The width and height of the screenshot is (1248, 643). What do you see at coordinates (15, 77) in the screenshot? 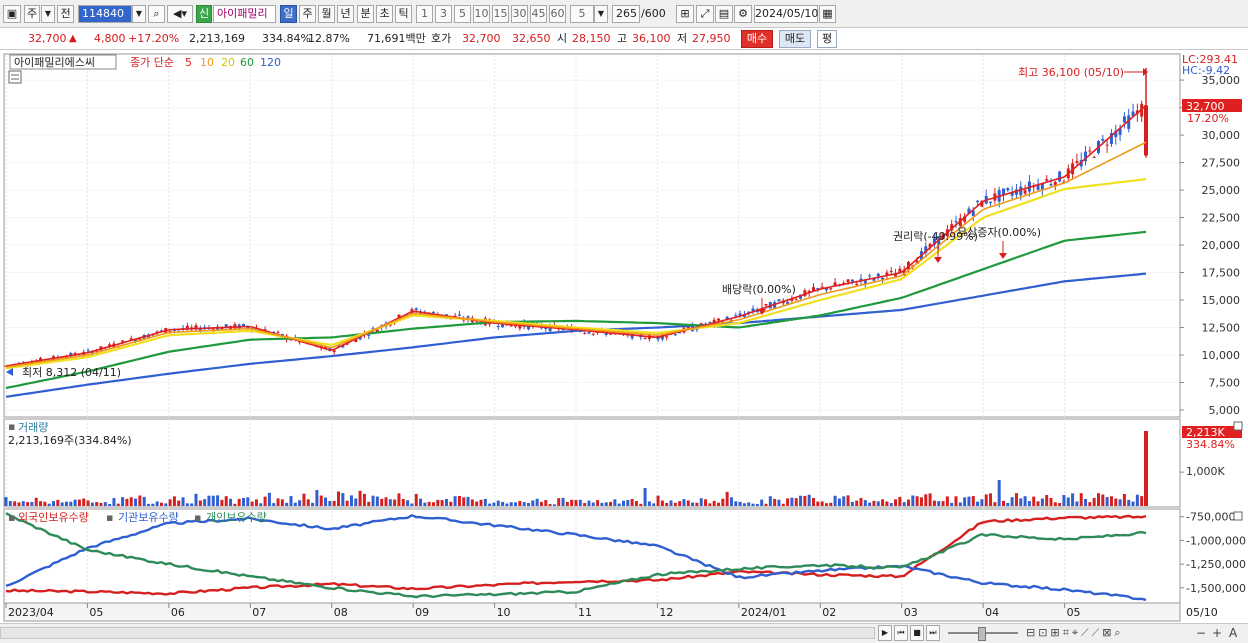
I see `table-toggle-icon` at bounding box center [15, 77].